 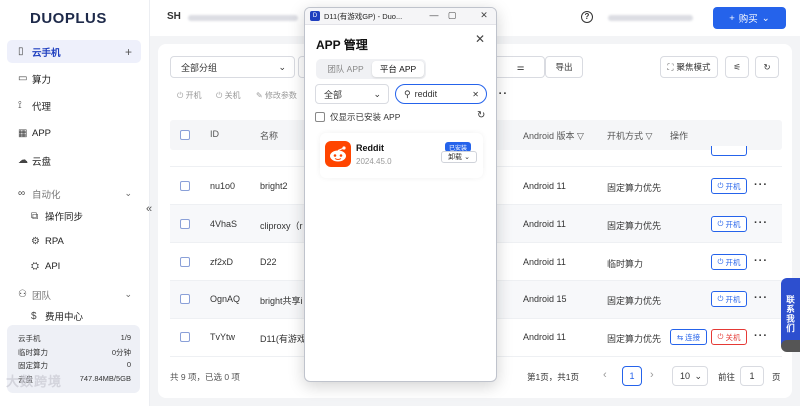 I want to click on only-installed-checkbox, so click(x=320, y=117).